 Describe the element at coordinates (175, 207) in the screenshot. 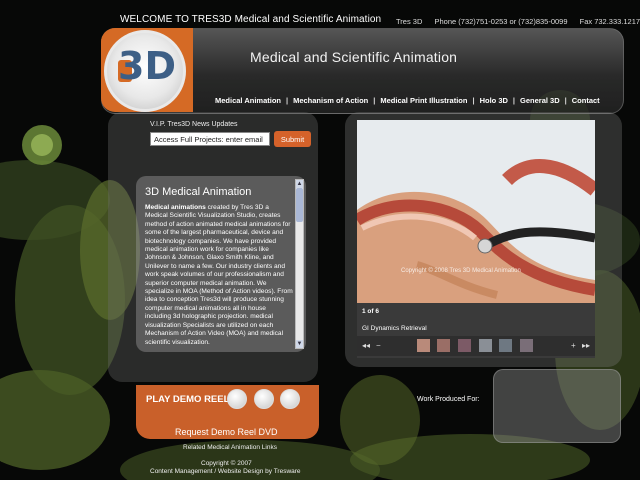

I see `article-lead: Medical animations` at that location.